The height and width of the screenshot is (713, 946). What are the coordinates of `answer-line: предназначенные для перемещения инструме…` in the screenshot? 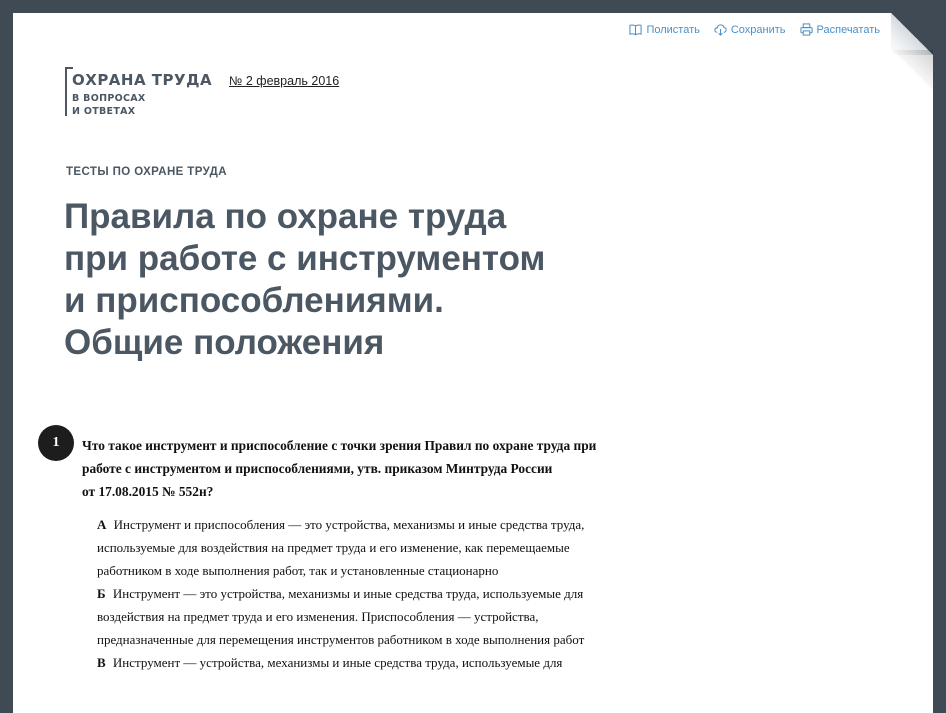 It's located at (341, 639).